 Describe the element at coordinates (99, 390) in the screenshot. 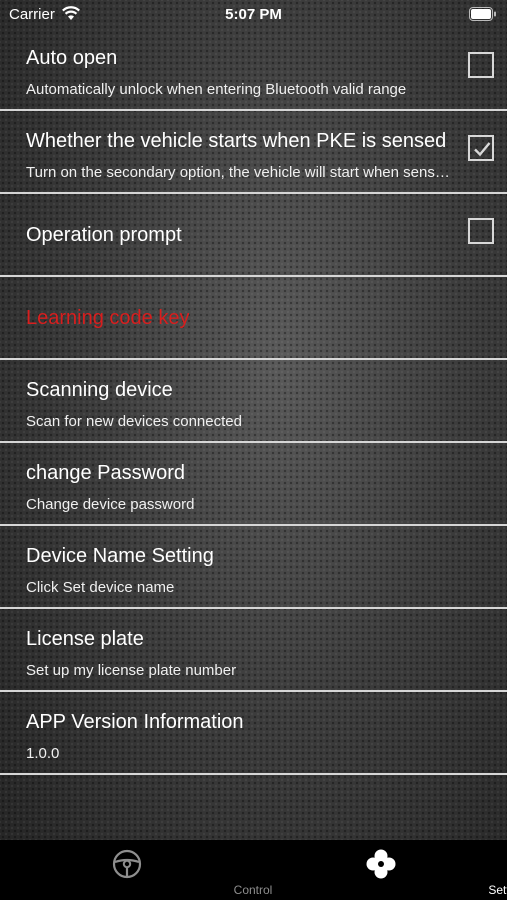

I see `setting-title: Scanning device` at that location.